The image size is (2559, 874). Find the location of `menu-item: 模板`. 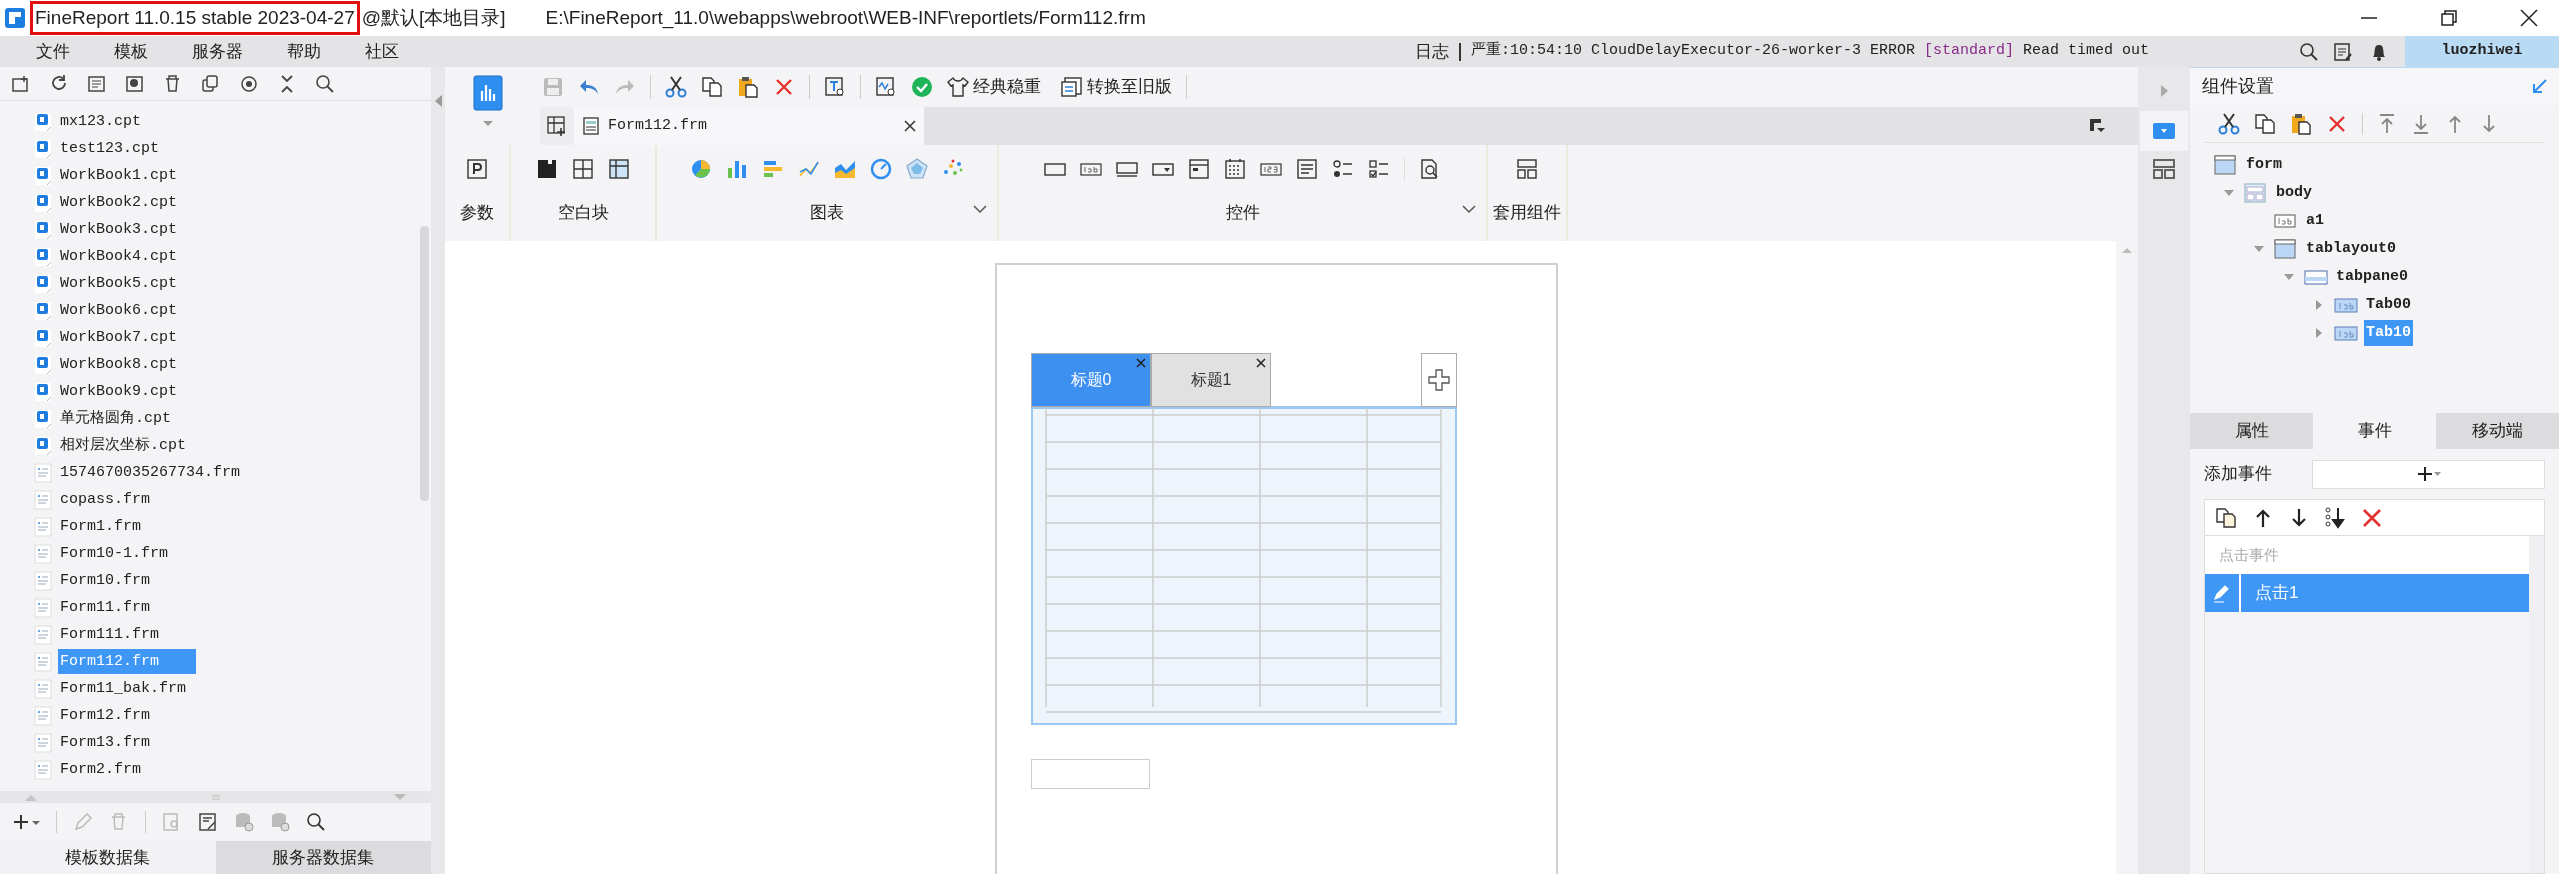

menu-item: 模板 is located at coordinates (131, 51).